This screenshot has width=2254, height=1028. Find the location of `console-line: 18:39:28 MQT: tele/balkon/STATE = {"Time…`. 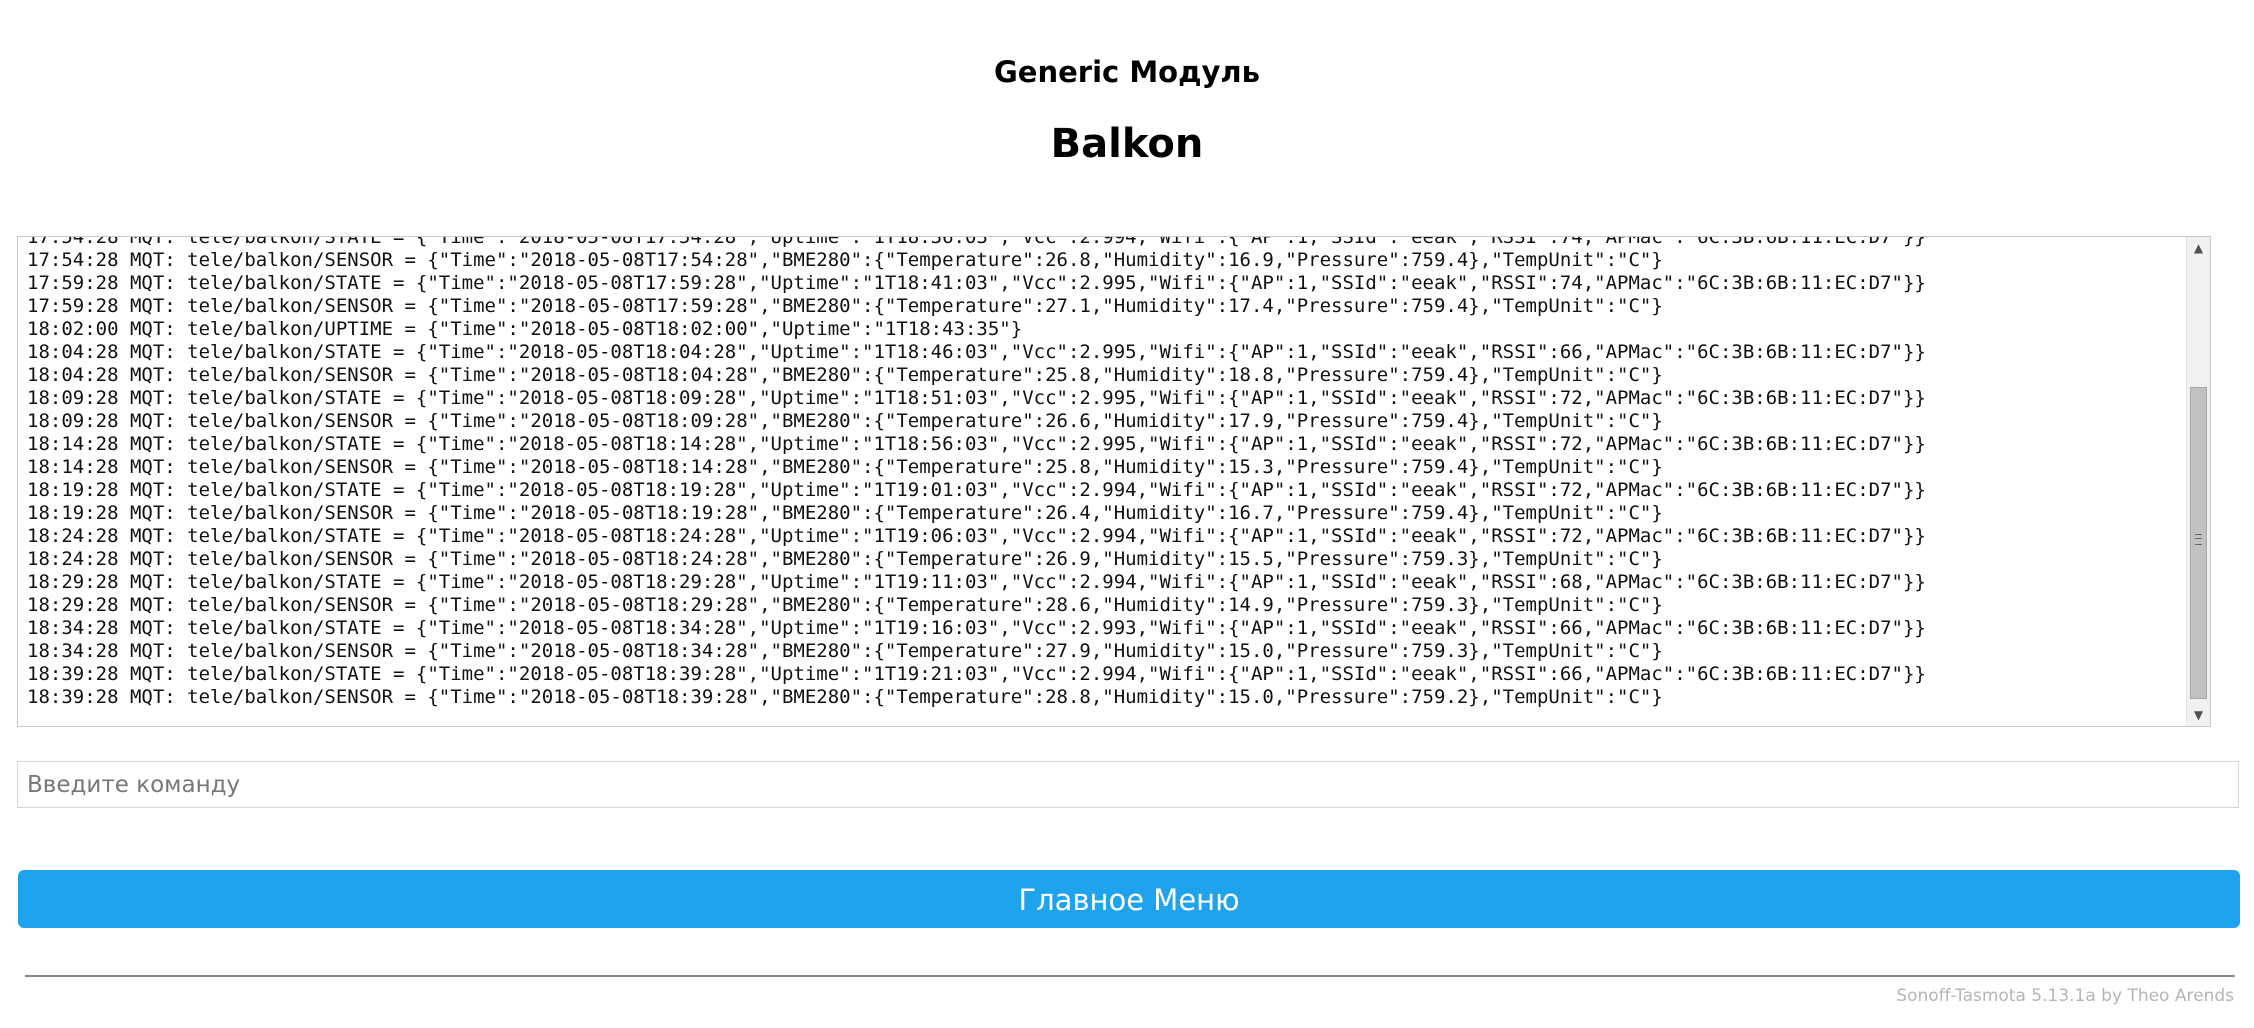

console-line: 18:39:28 MQT: tele/balkon/STATE = {"Time… is located at coordinates (976, 674).